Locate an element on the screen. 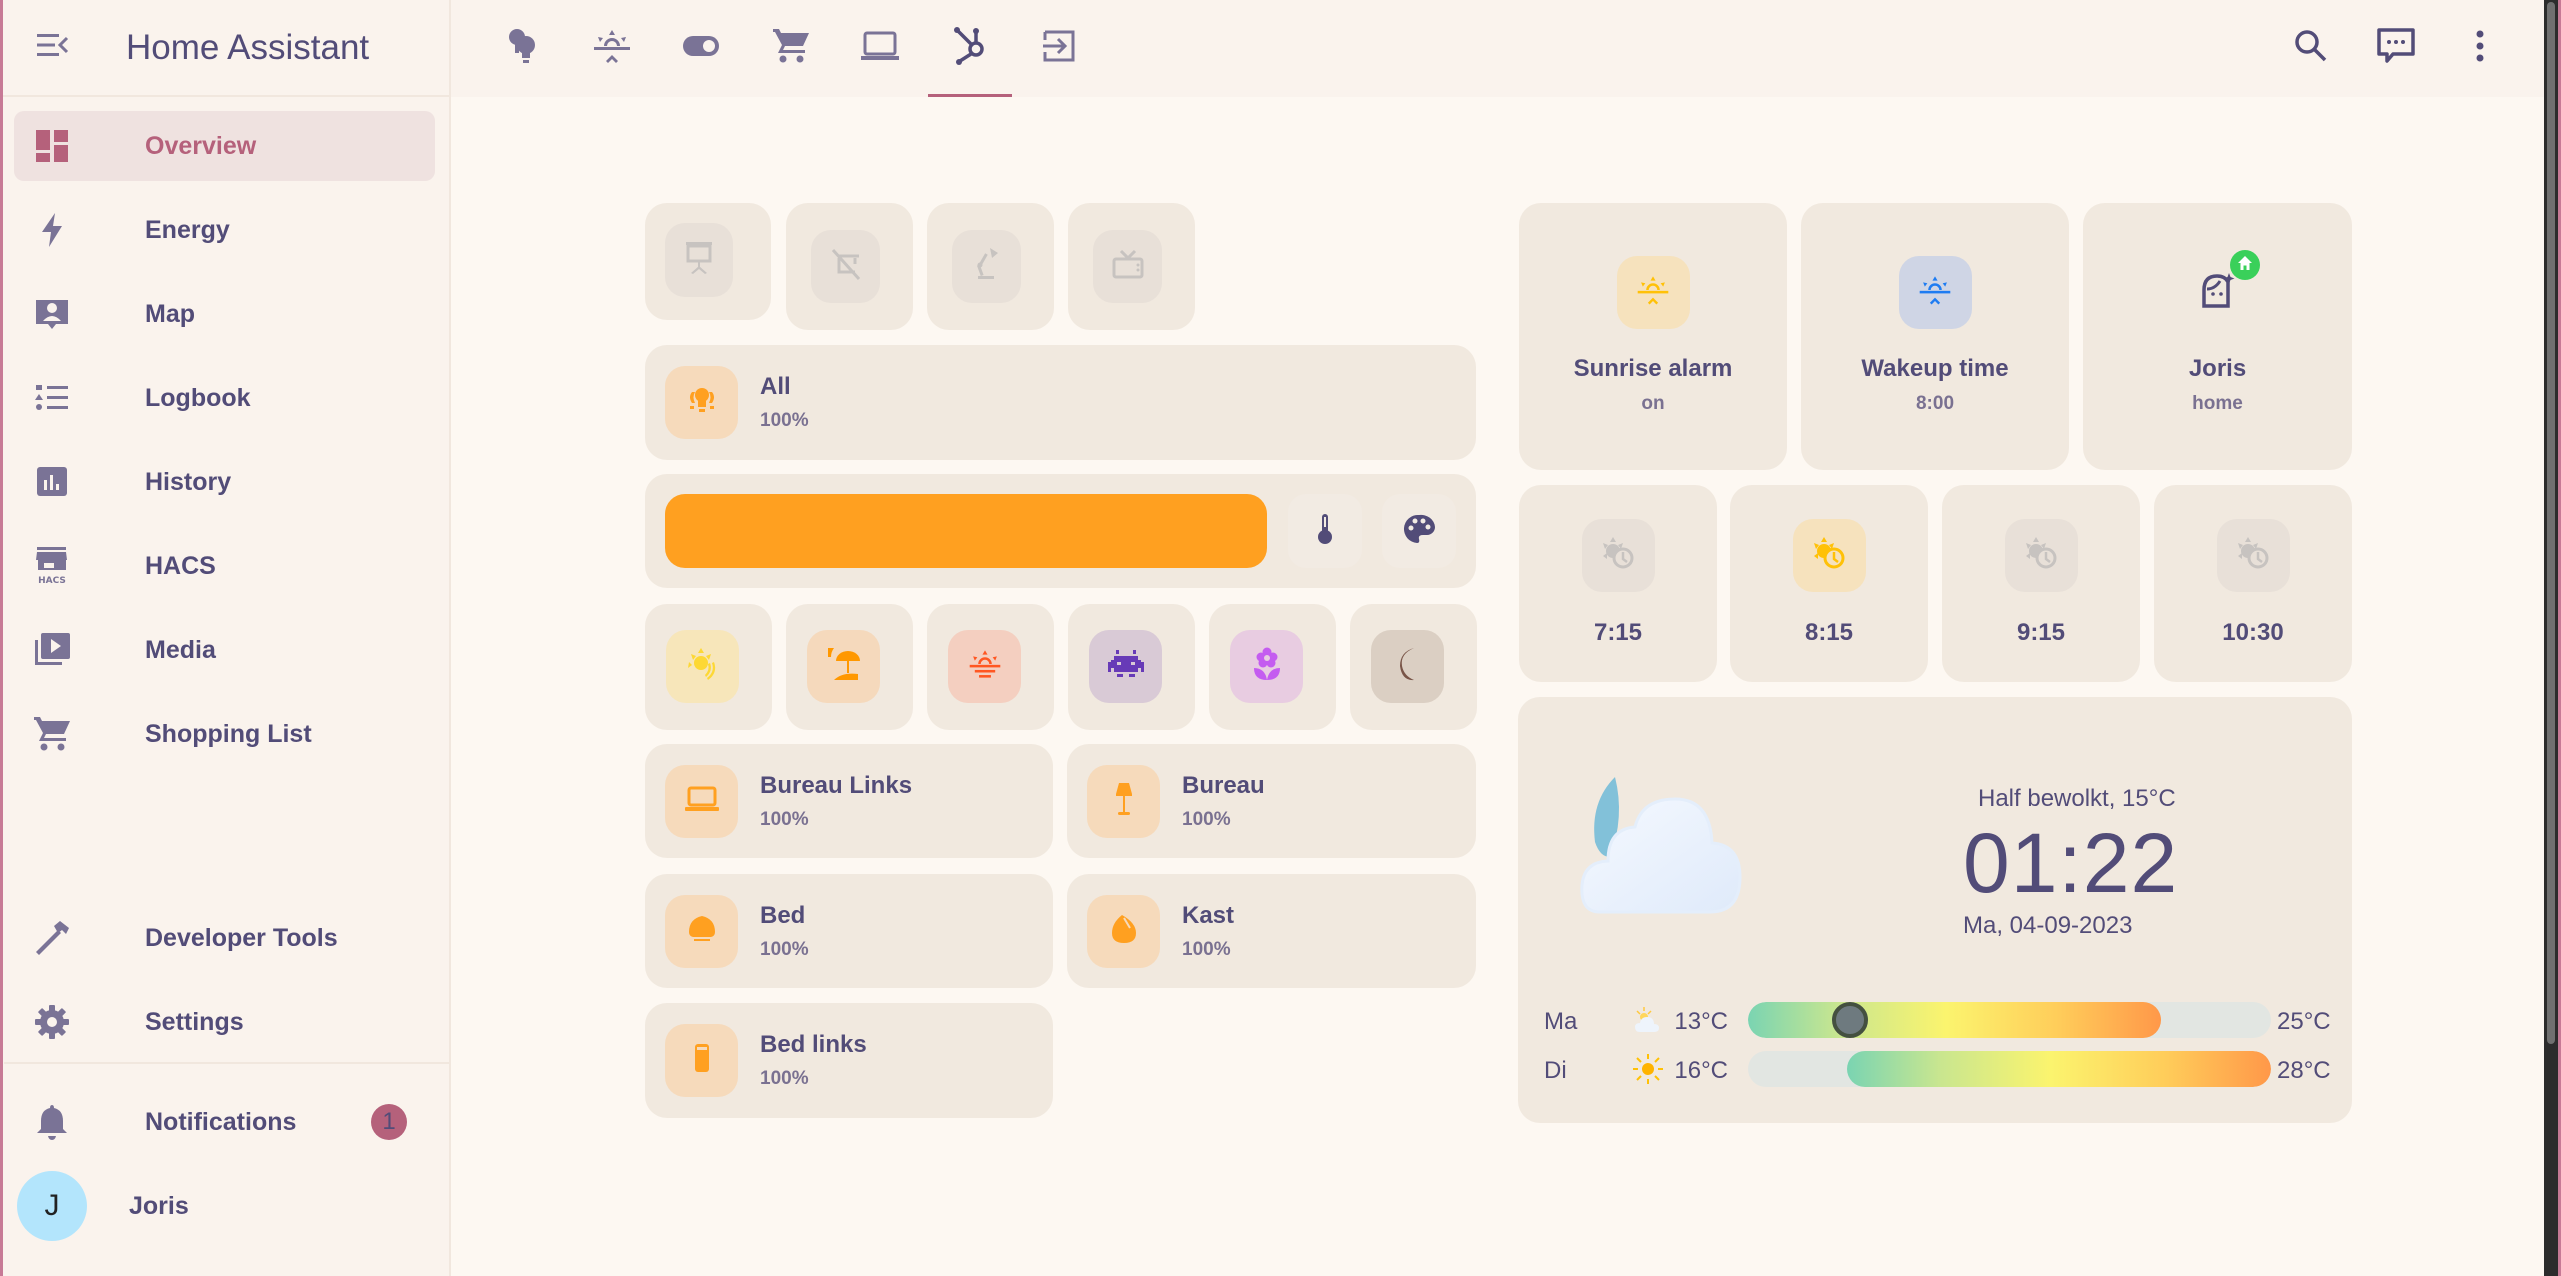 The image size is (2561, 1276). flower-icon is located at coordinates (1267, 666).